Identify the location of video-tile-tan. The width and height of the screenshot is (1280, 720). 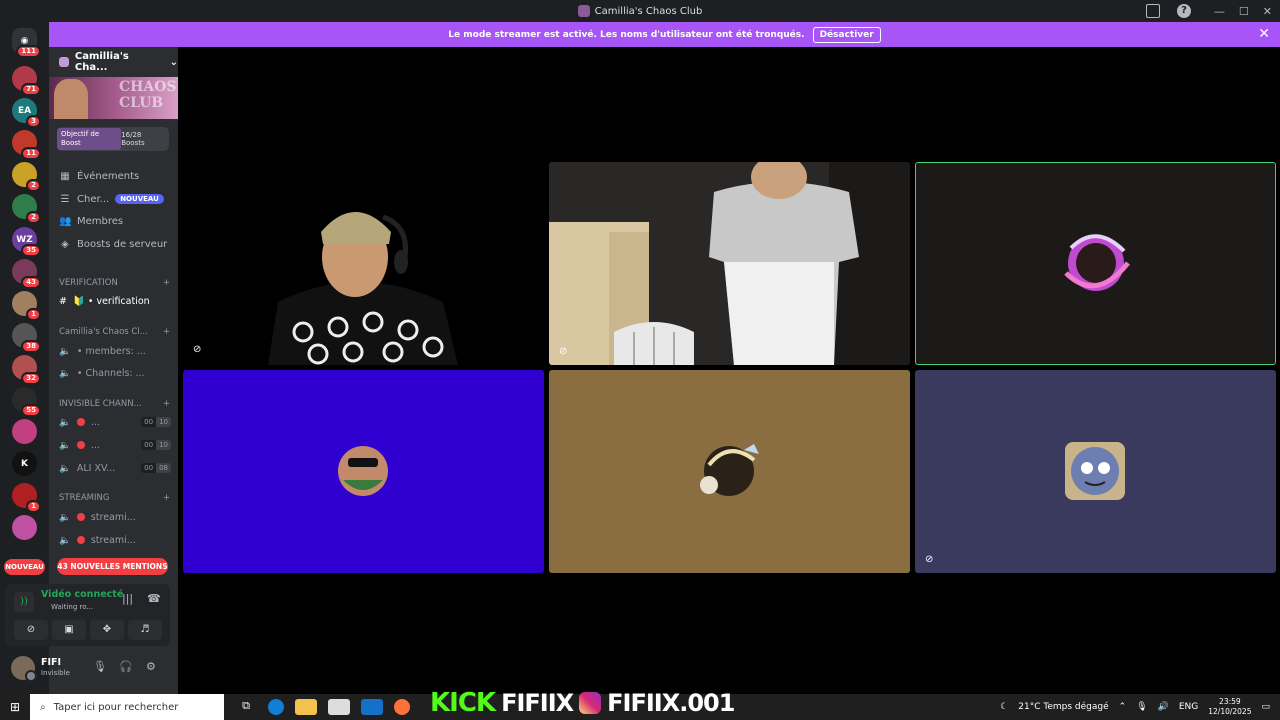
(729, 471).